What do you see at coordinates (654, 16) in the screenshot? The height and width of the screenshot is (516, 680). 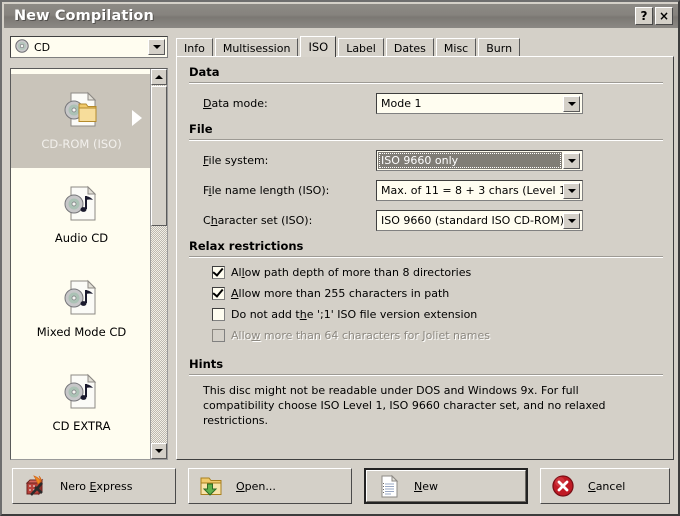 I see `title-bar-buttons: ? ×` at bounding box center [654, 16].